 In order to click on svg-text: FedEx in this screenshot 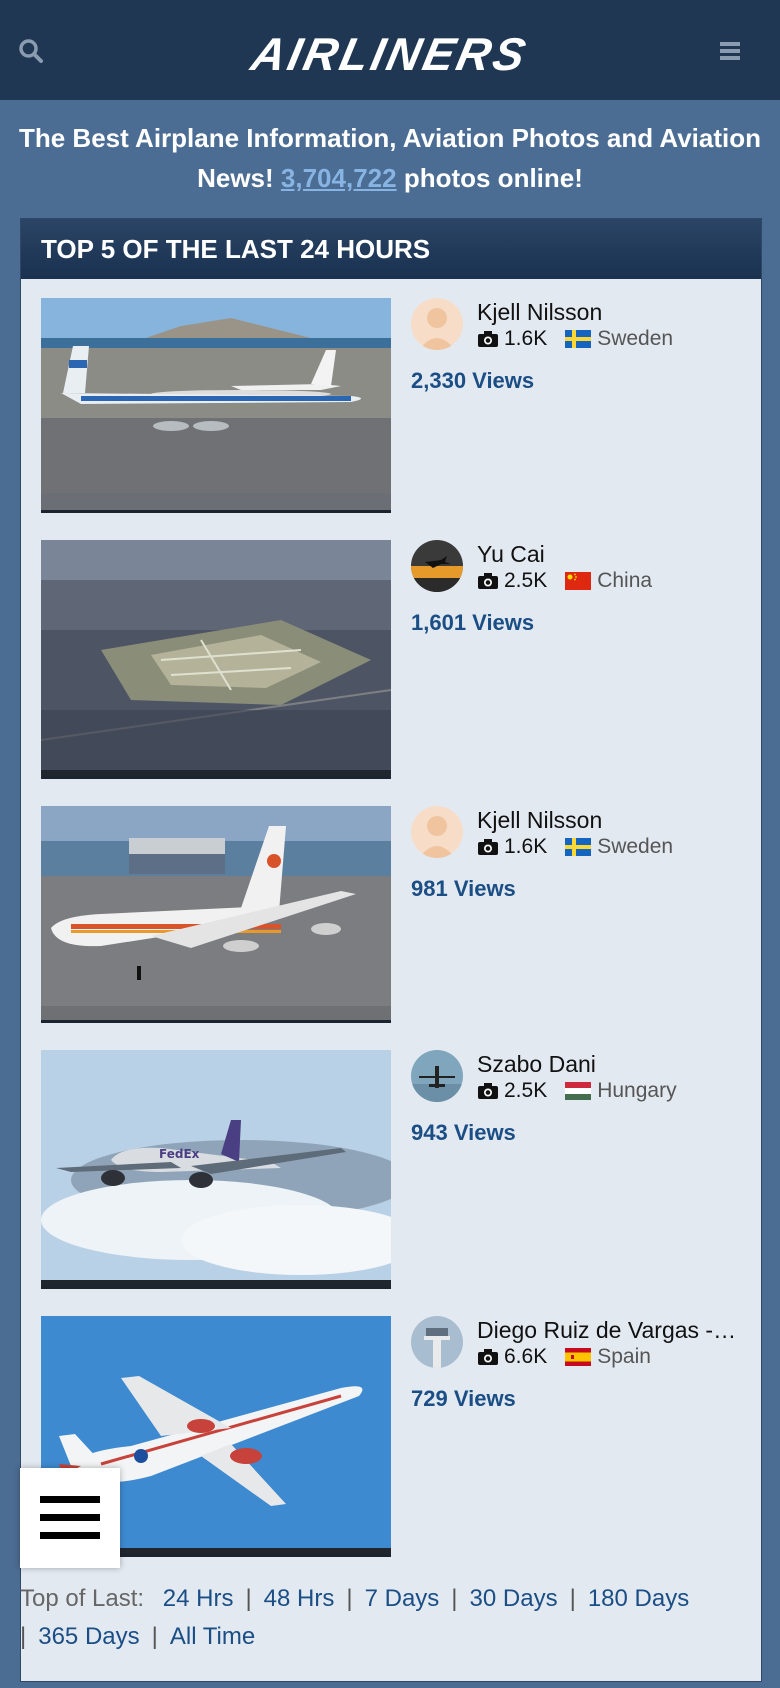, I will do `click(179, 1154)`.